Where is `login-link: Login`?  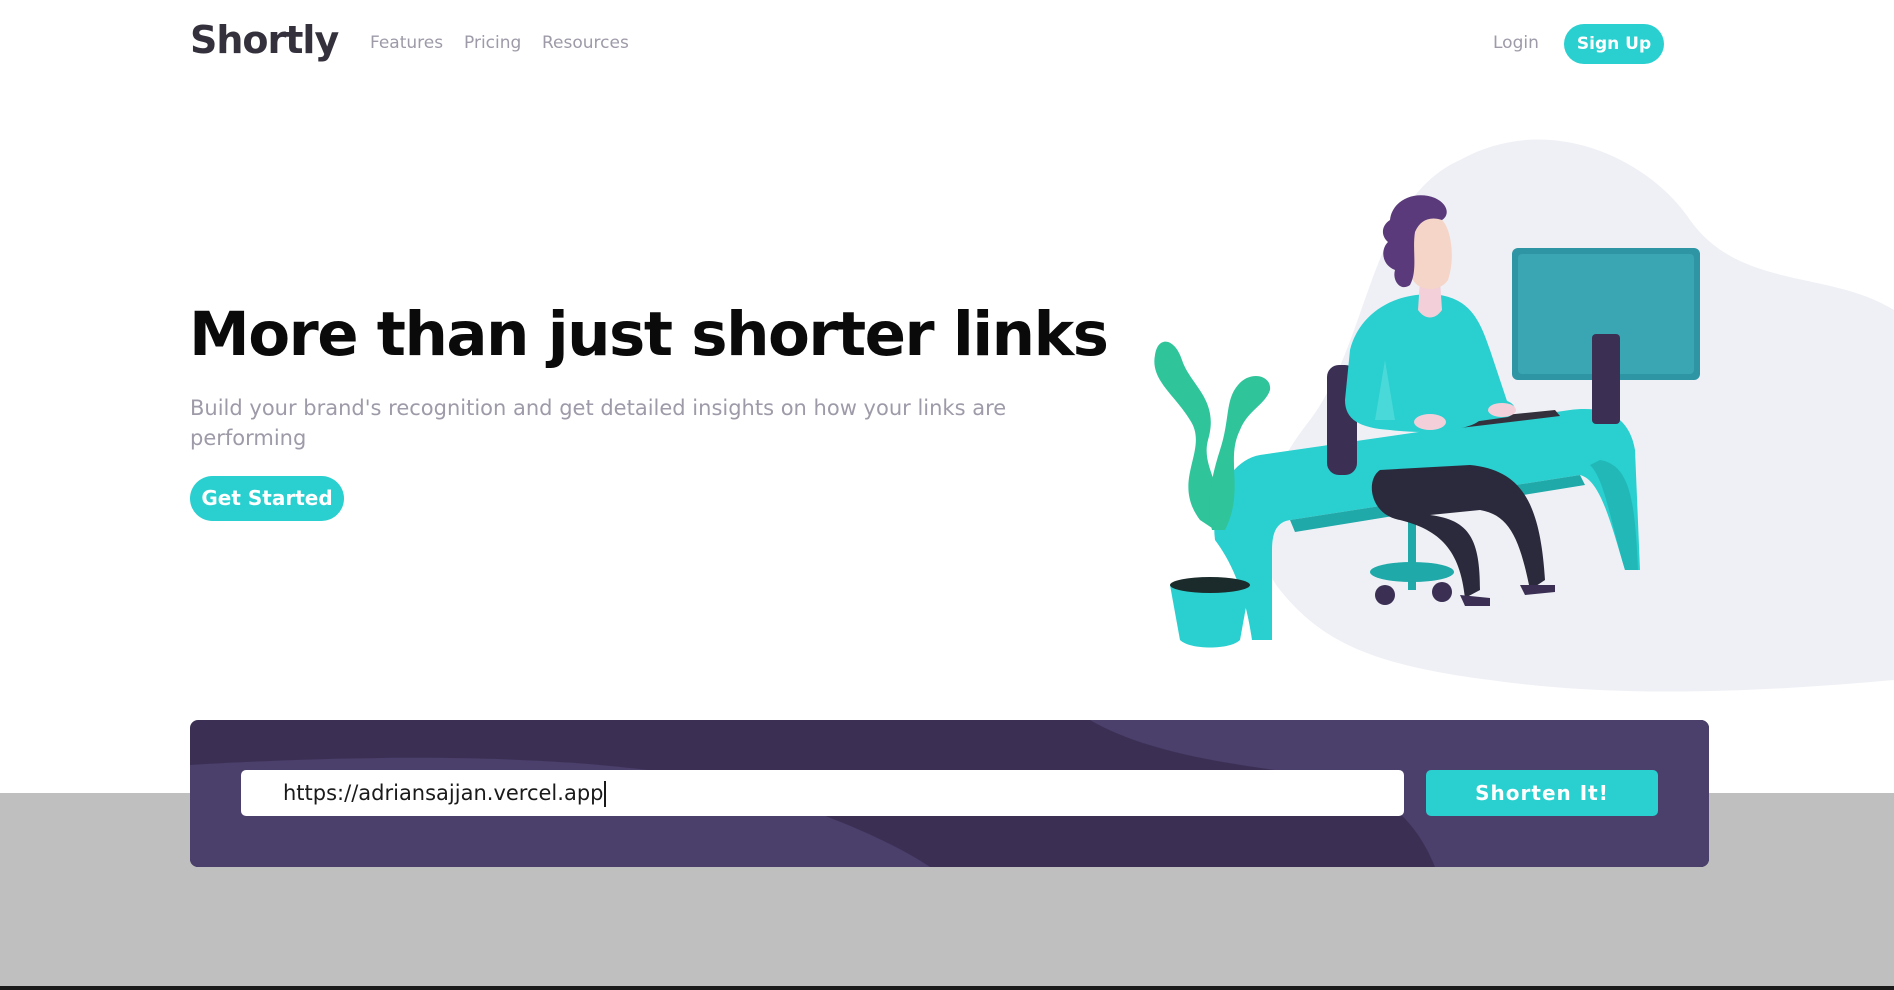
login-link: Login is located at coordinates (1516, 43).